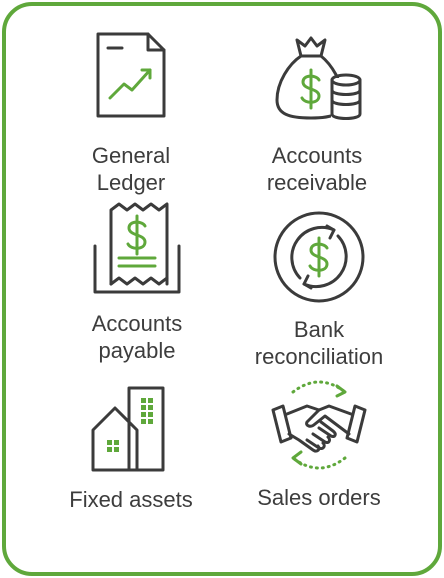 The height and width of the screenshot is (578, 444). Describe the element at coordinates (137, 337) in the screenshot. I see `label-accounts-payable: Accounts payable` at that location.